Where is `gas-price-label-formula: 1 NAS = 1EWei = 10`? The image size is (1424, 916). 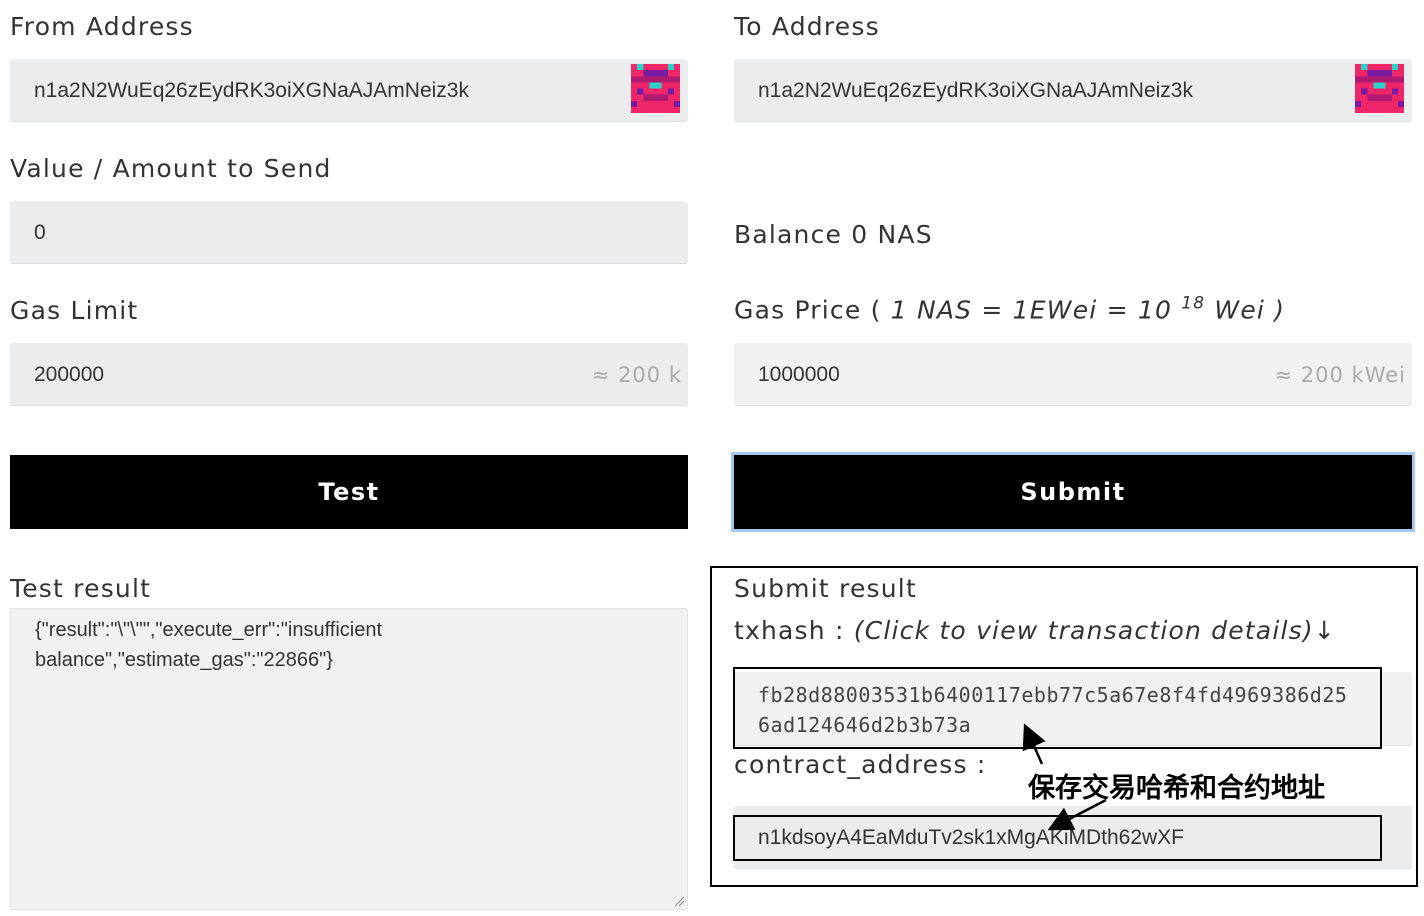 gas-price-label-formula: 1 NAS = 1EWei = 10 is located at coordinates (1036, 310).